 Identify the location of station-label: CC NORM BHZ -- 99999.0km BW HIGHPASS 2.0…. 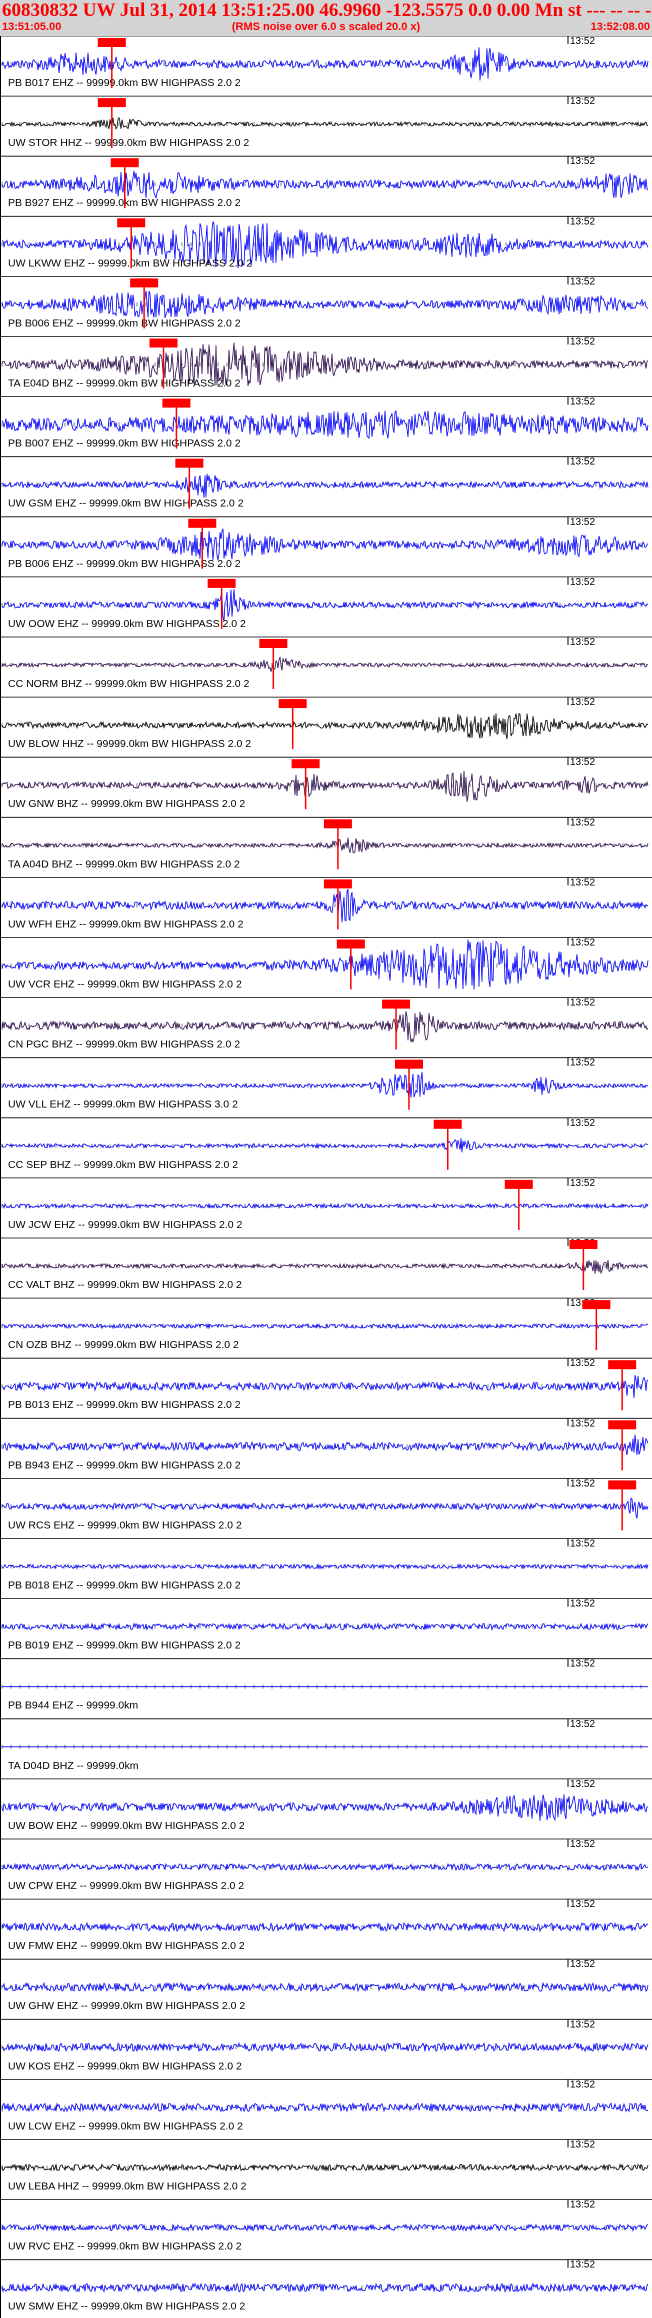
(129, 684).